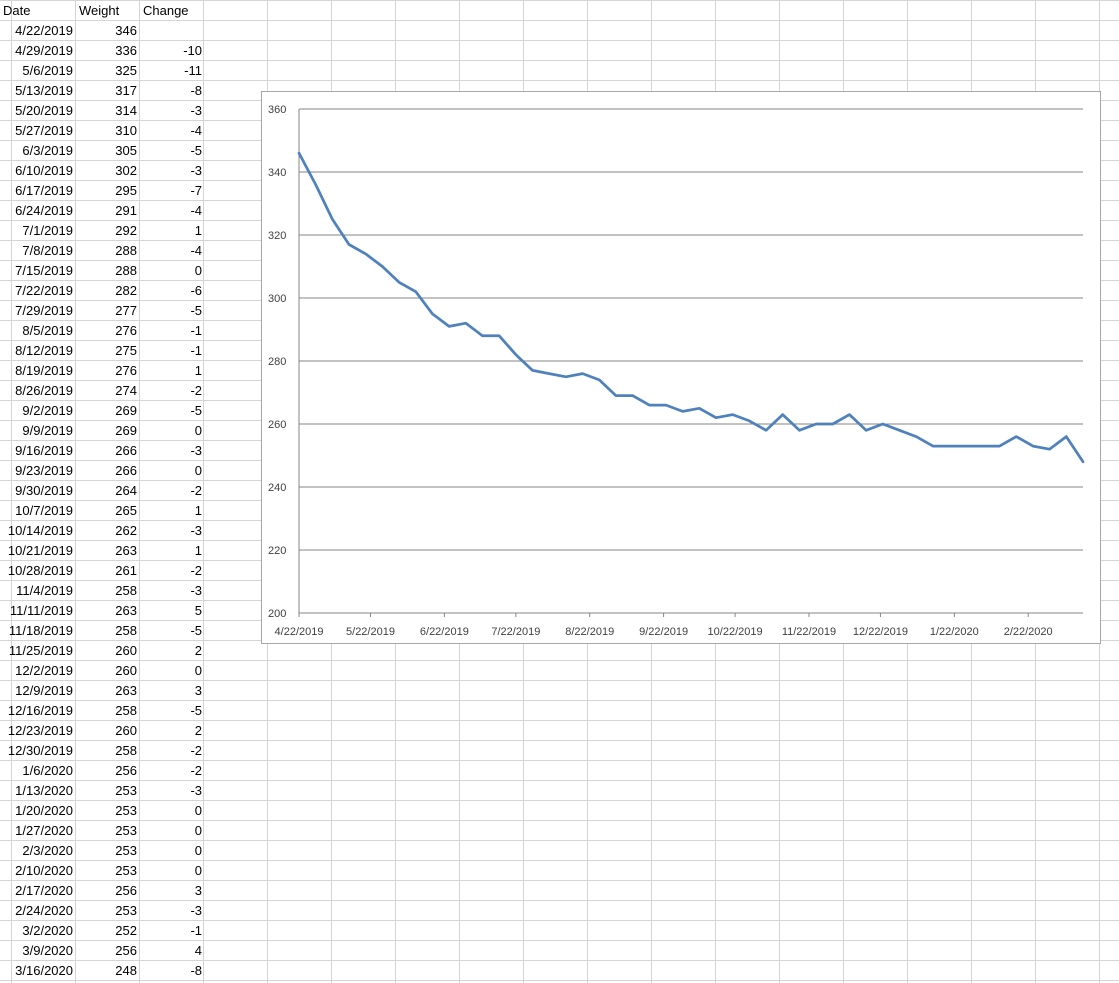 This screenshot has height=983, width=1119. I want to click on cell-weight: 336, so click(106, 51).